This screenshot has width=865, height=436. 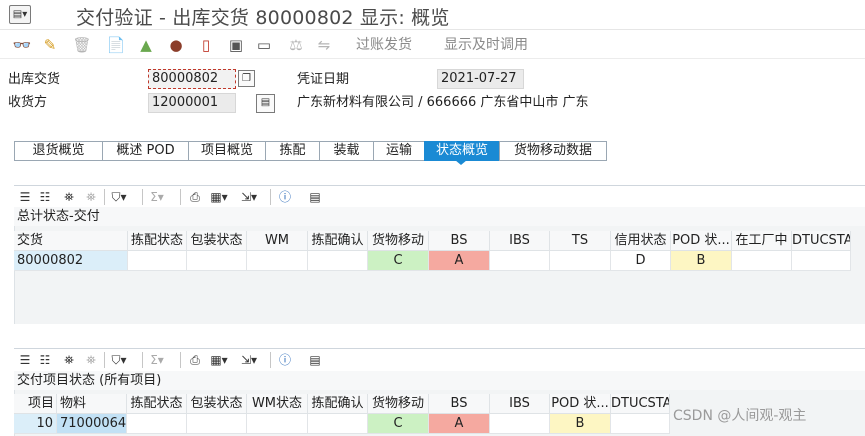 What do you see at coordinates (292, 151) in the screenshot?
I see `tab-picking: 拣配` at bounding box center [292, 151].